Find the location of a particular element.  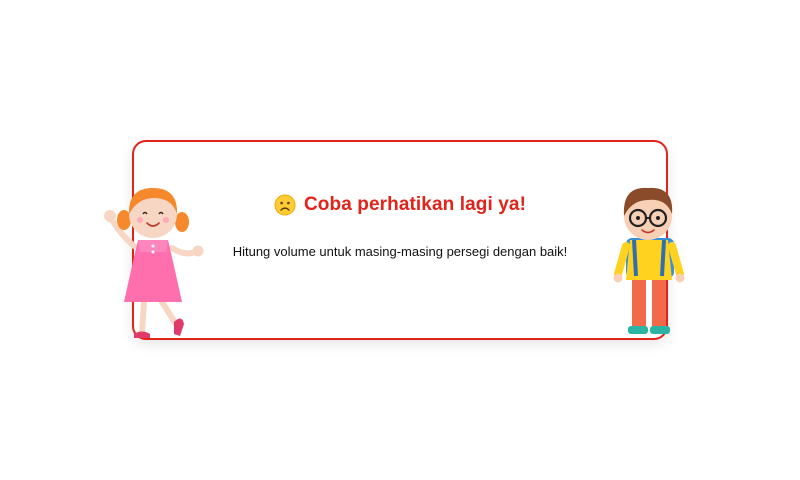

feedback-title: Coba perhatikan lagi ya! is located at coordinates (414, 204).